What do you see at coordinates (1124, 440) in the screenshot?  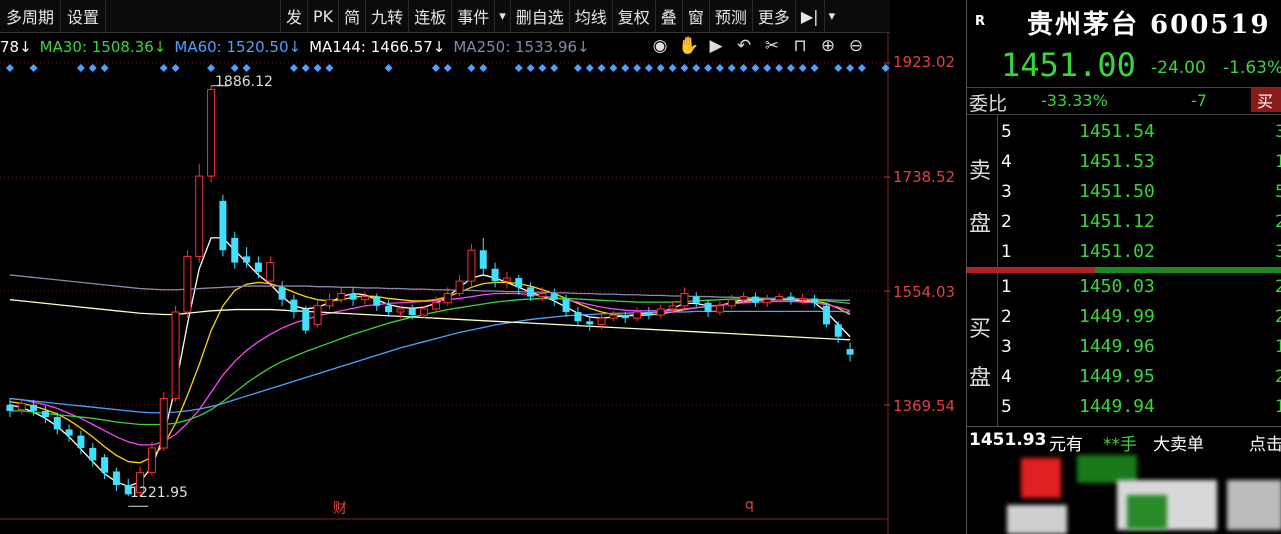 I see `big-order-footer: 1451.93 元有 **手 大卖单 点击` at bounding box center [1124, 440].